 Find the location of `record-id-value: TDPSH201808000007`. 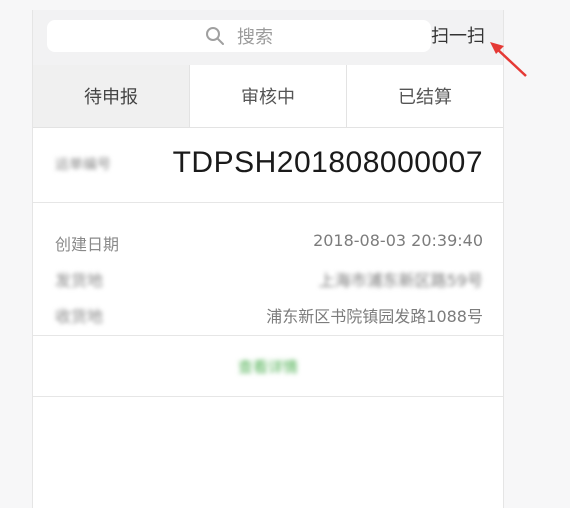

record-id-value: TDPSH201808000007 is located at coordinates (327, 162).